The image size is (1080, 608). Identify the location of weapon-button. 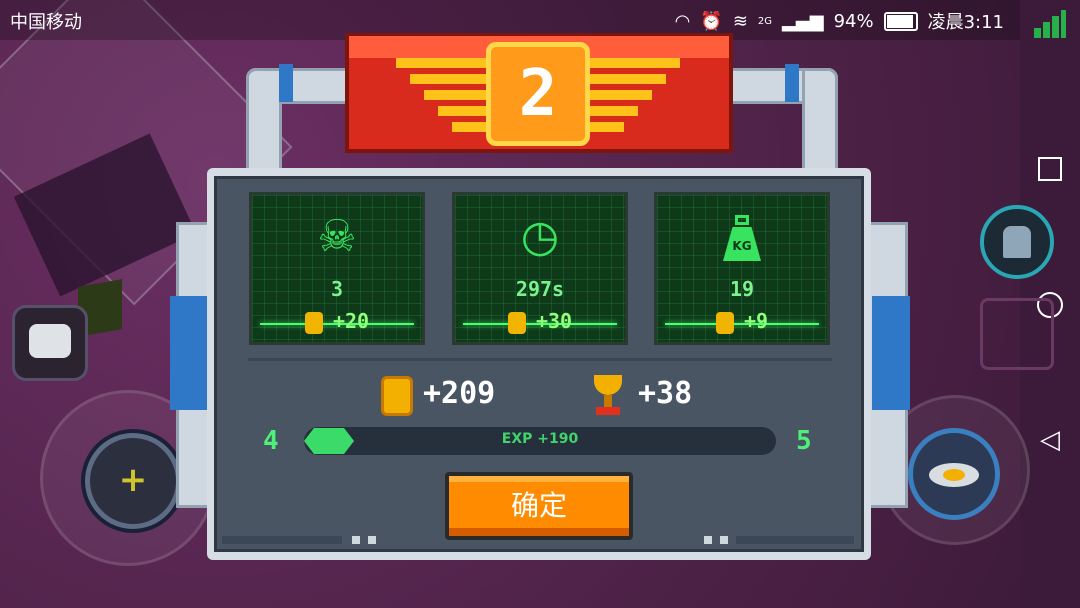
(954, 474).